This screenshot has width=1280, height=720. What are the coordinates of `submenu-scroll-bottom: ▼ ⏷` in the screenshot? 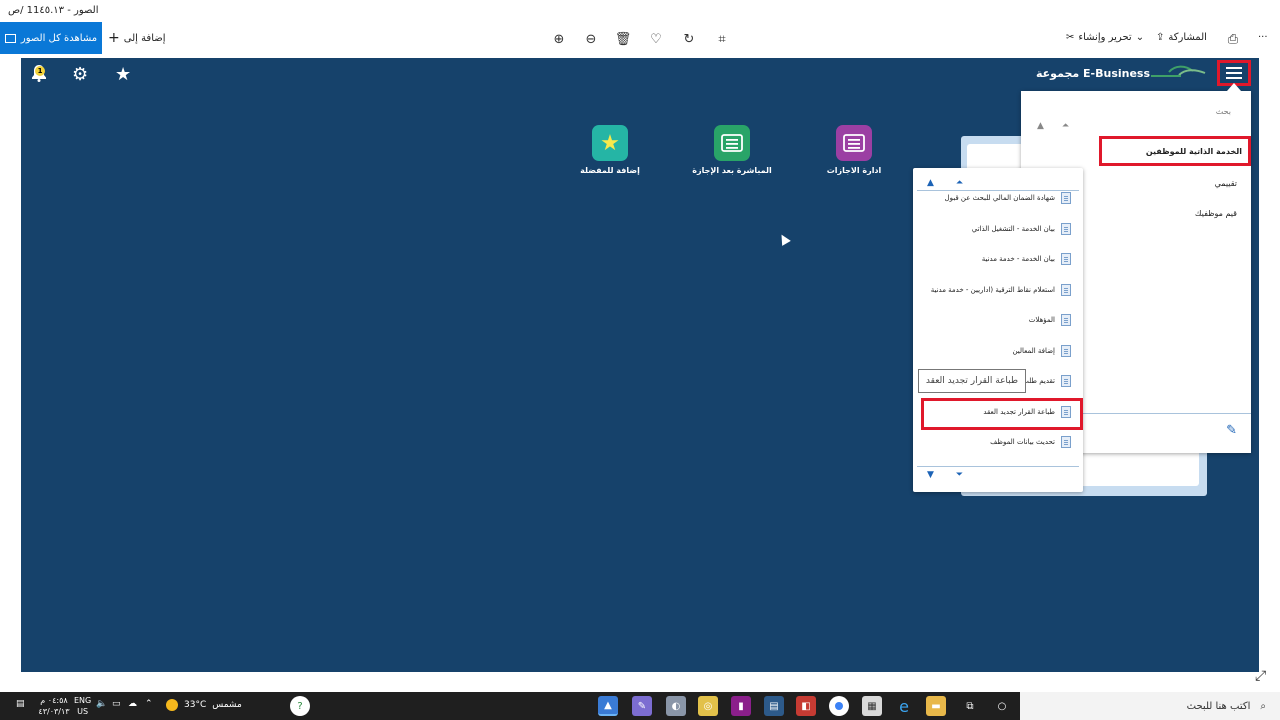 It's located at (945, 475).